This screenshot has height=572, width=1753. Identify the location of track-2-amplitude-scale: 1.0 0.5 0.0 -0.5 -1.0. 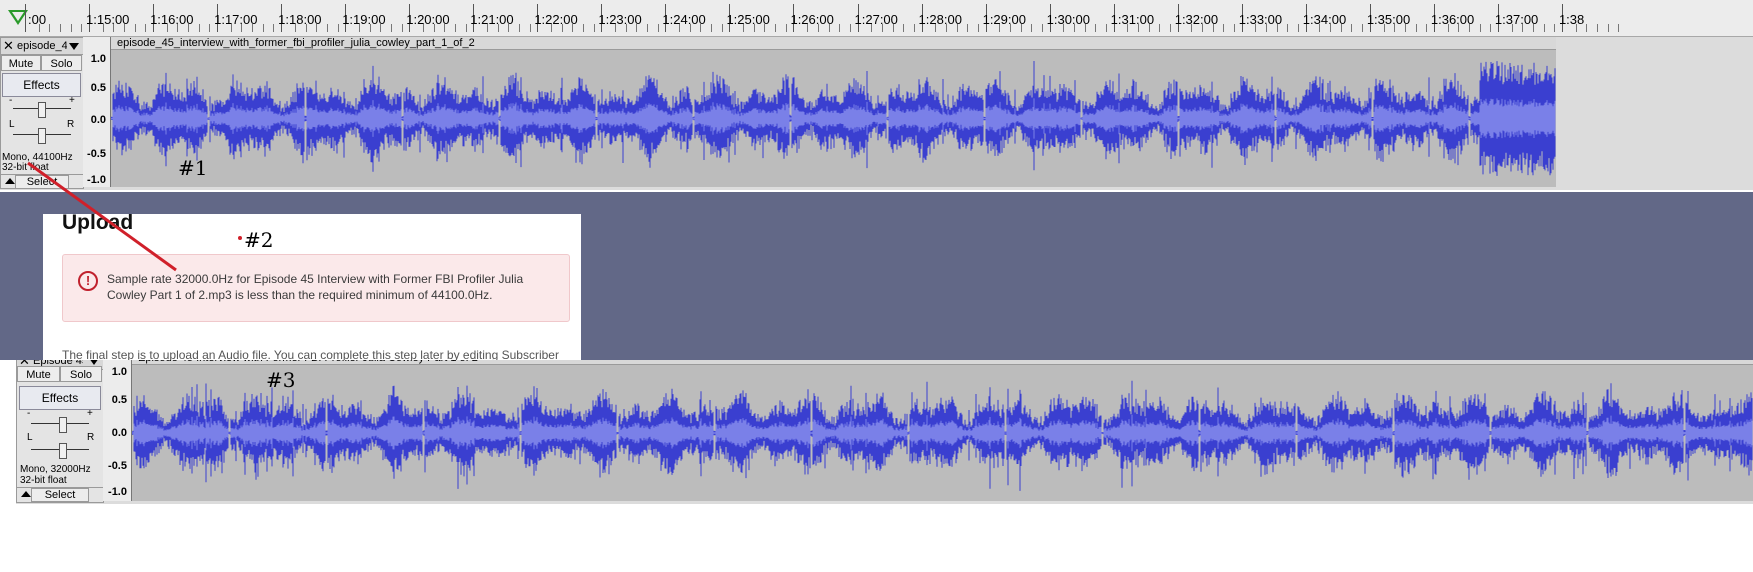
(117, 426).